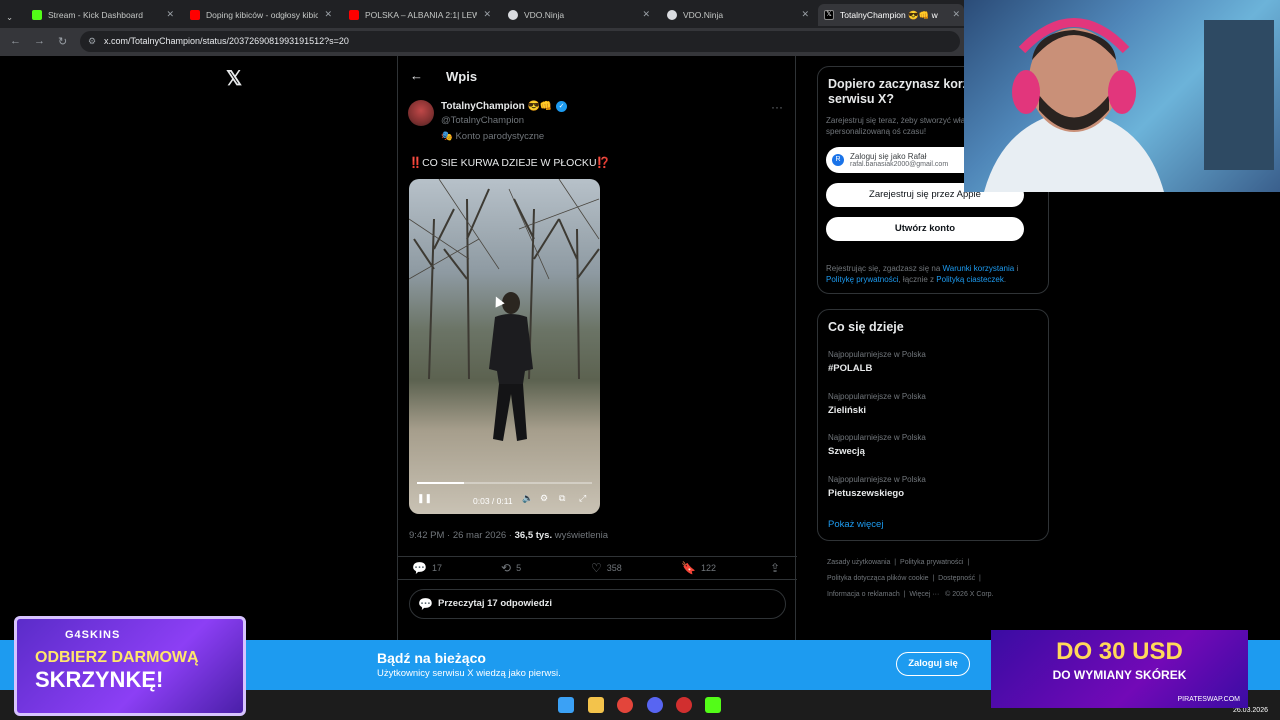 The image size is (1280, 720). I want to click on footer-cookies-link: Polityka dotycząca plików cookie, so click(878, 578).